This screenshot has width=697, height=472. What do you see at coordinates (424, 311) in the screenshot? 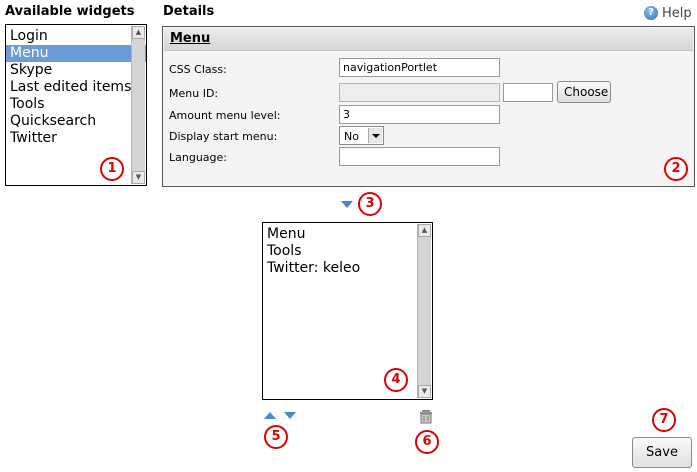
I see `selected-widgets-scrollbar: ▲ ▼` at bounding box center [424, 311].